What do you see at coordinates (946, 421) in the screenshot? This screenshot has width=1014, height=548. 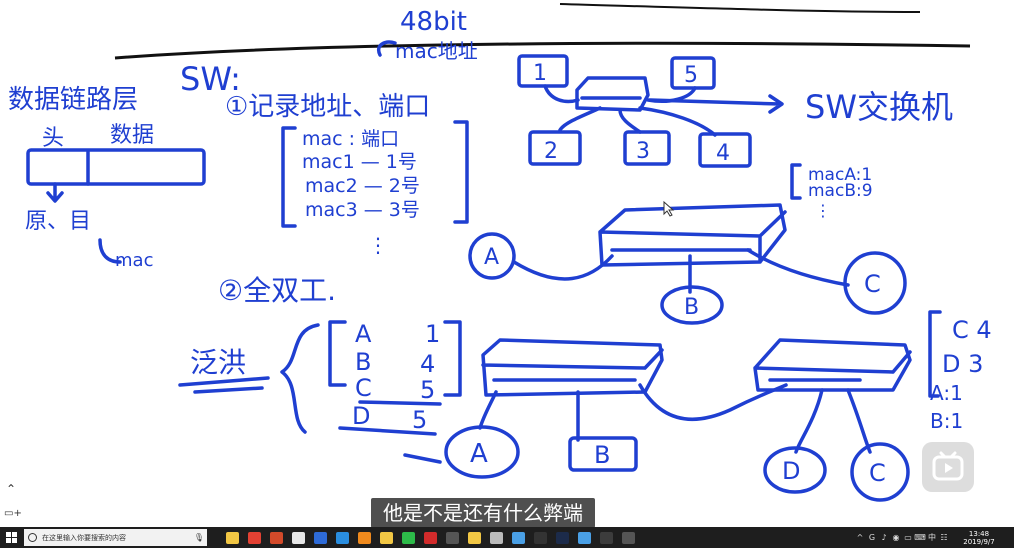 I see `right-list2-b: B:1` at bounding box center [946, 421].